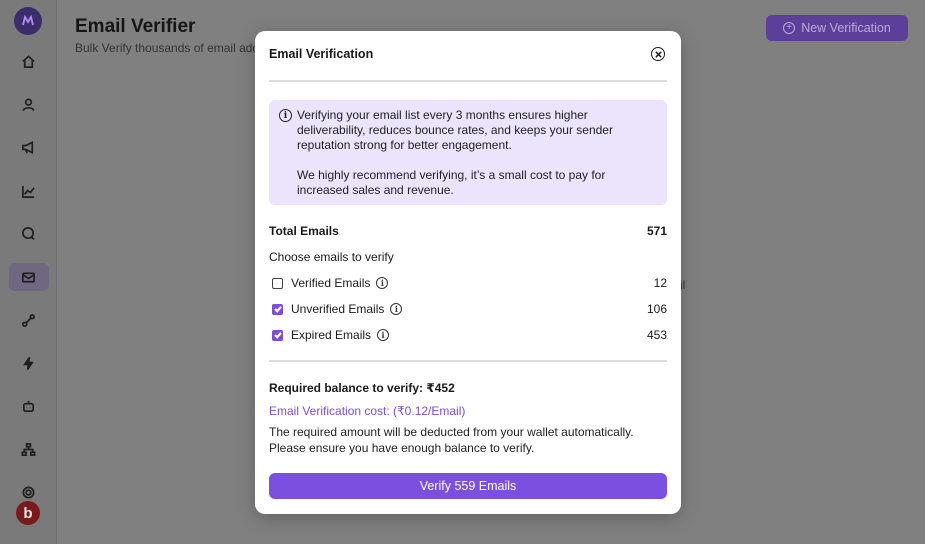  Describe the element at coordinates (277, 283) in the screenshot. I see `verified-emails-checkbox` at that location.